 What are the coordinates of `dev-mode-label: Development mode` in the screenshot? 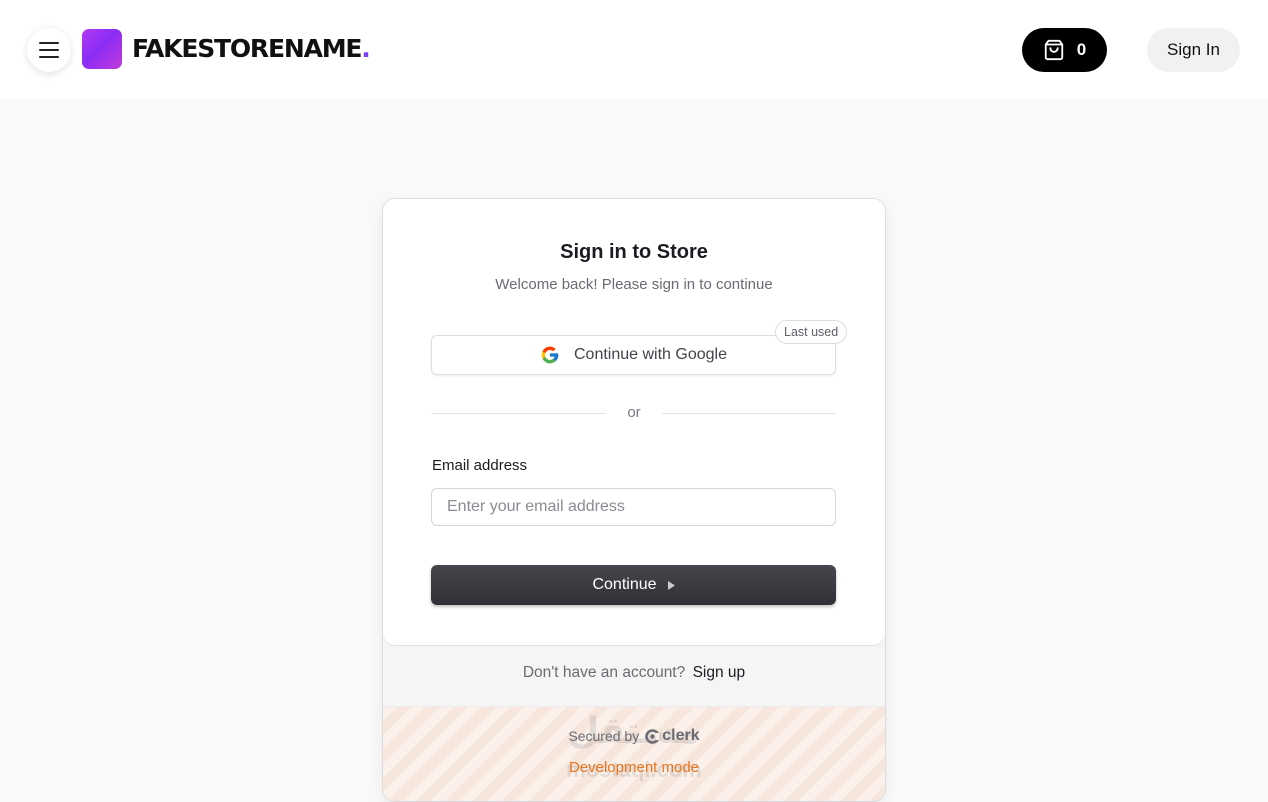 It's located at (634, 767).